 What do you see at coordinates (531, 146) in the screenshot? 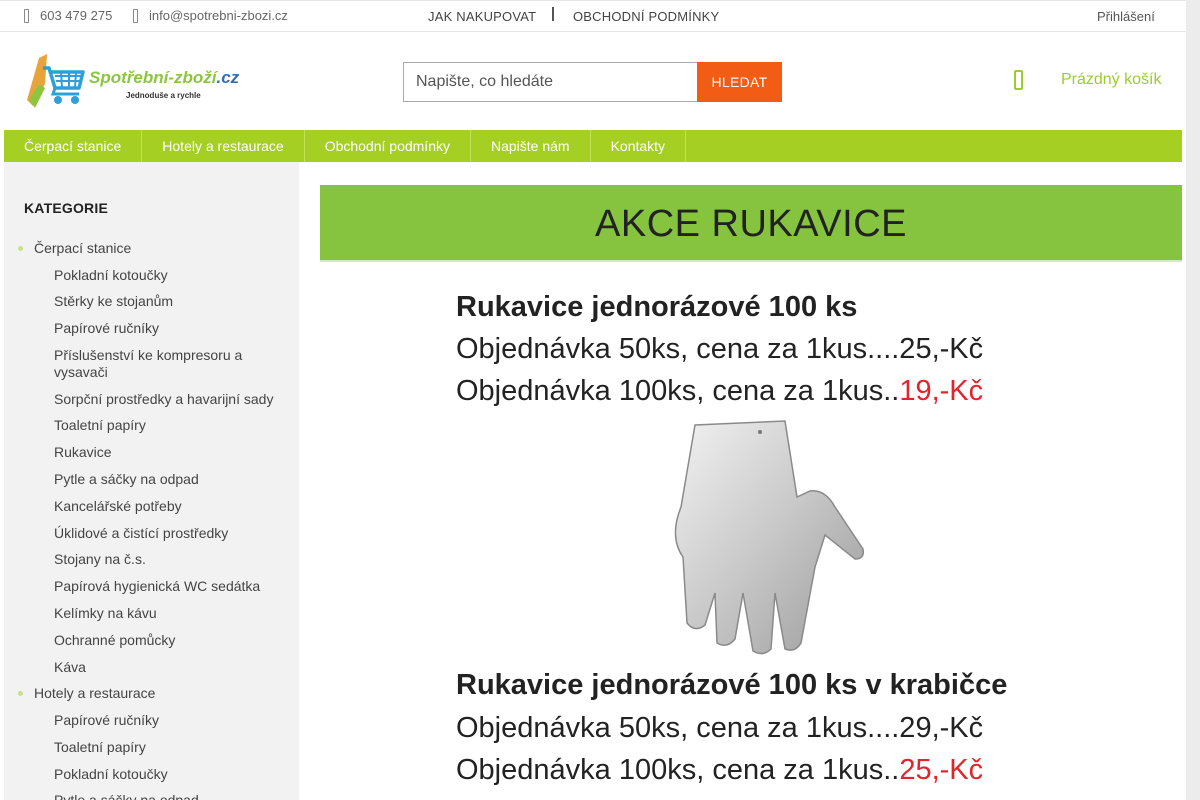
I see `menu-item-write-us: Napište nám` at bounding box center [531, 146].